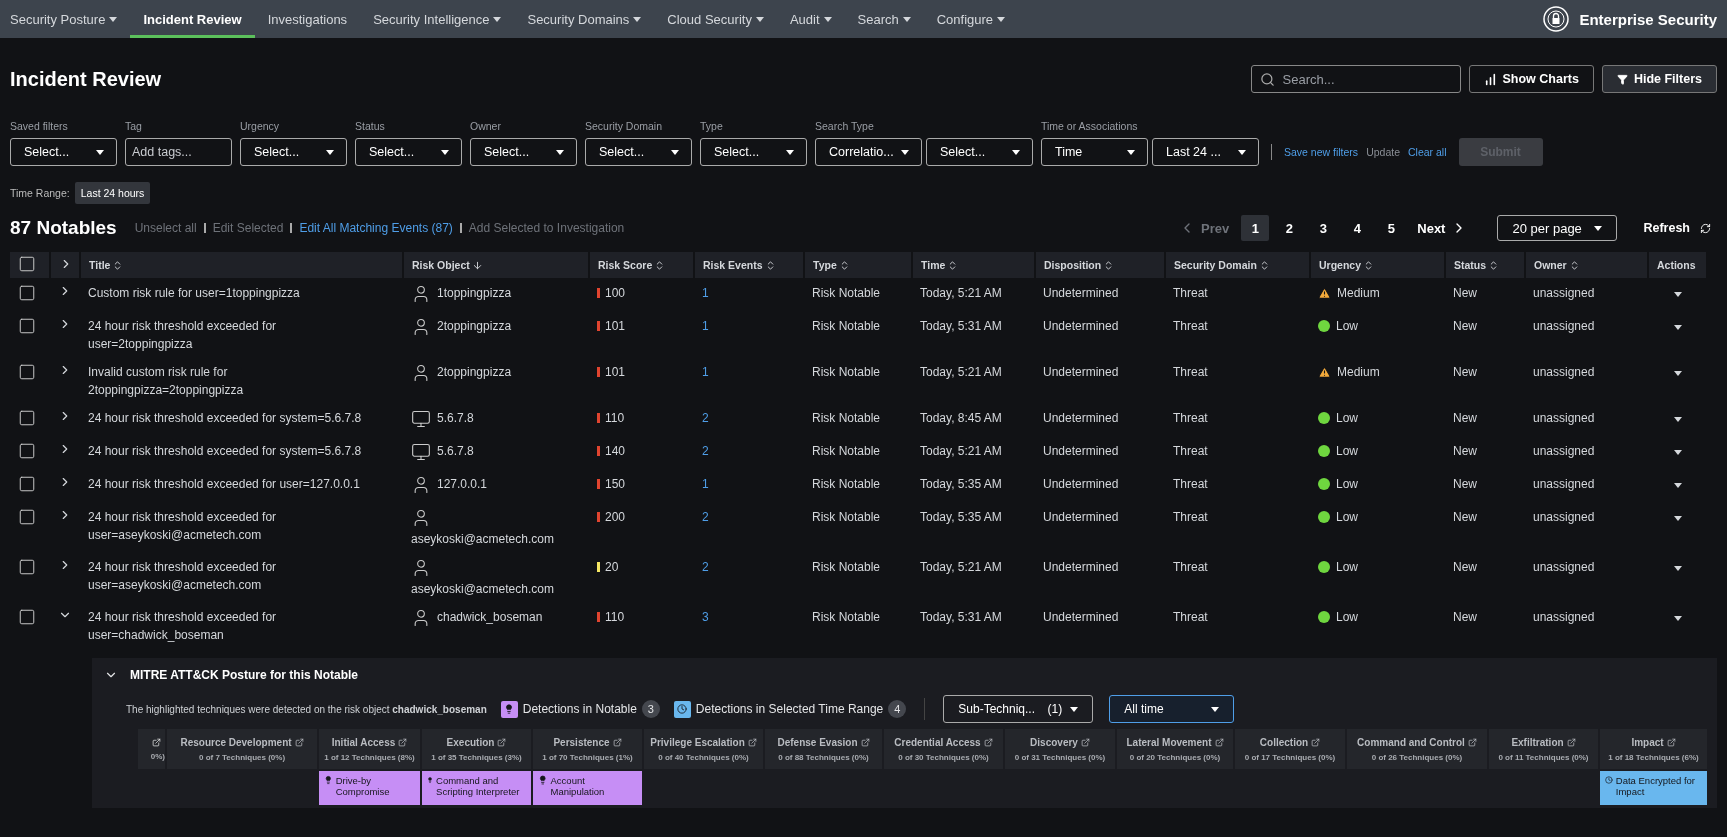 The image size is (1727, 837). Describe the element at coordinates (1094, 152) in the screenshot. I see `filter-select: Time` at that location.